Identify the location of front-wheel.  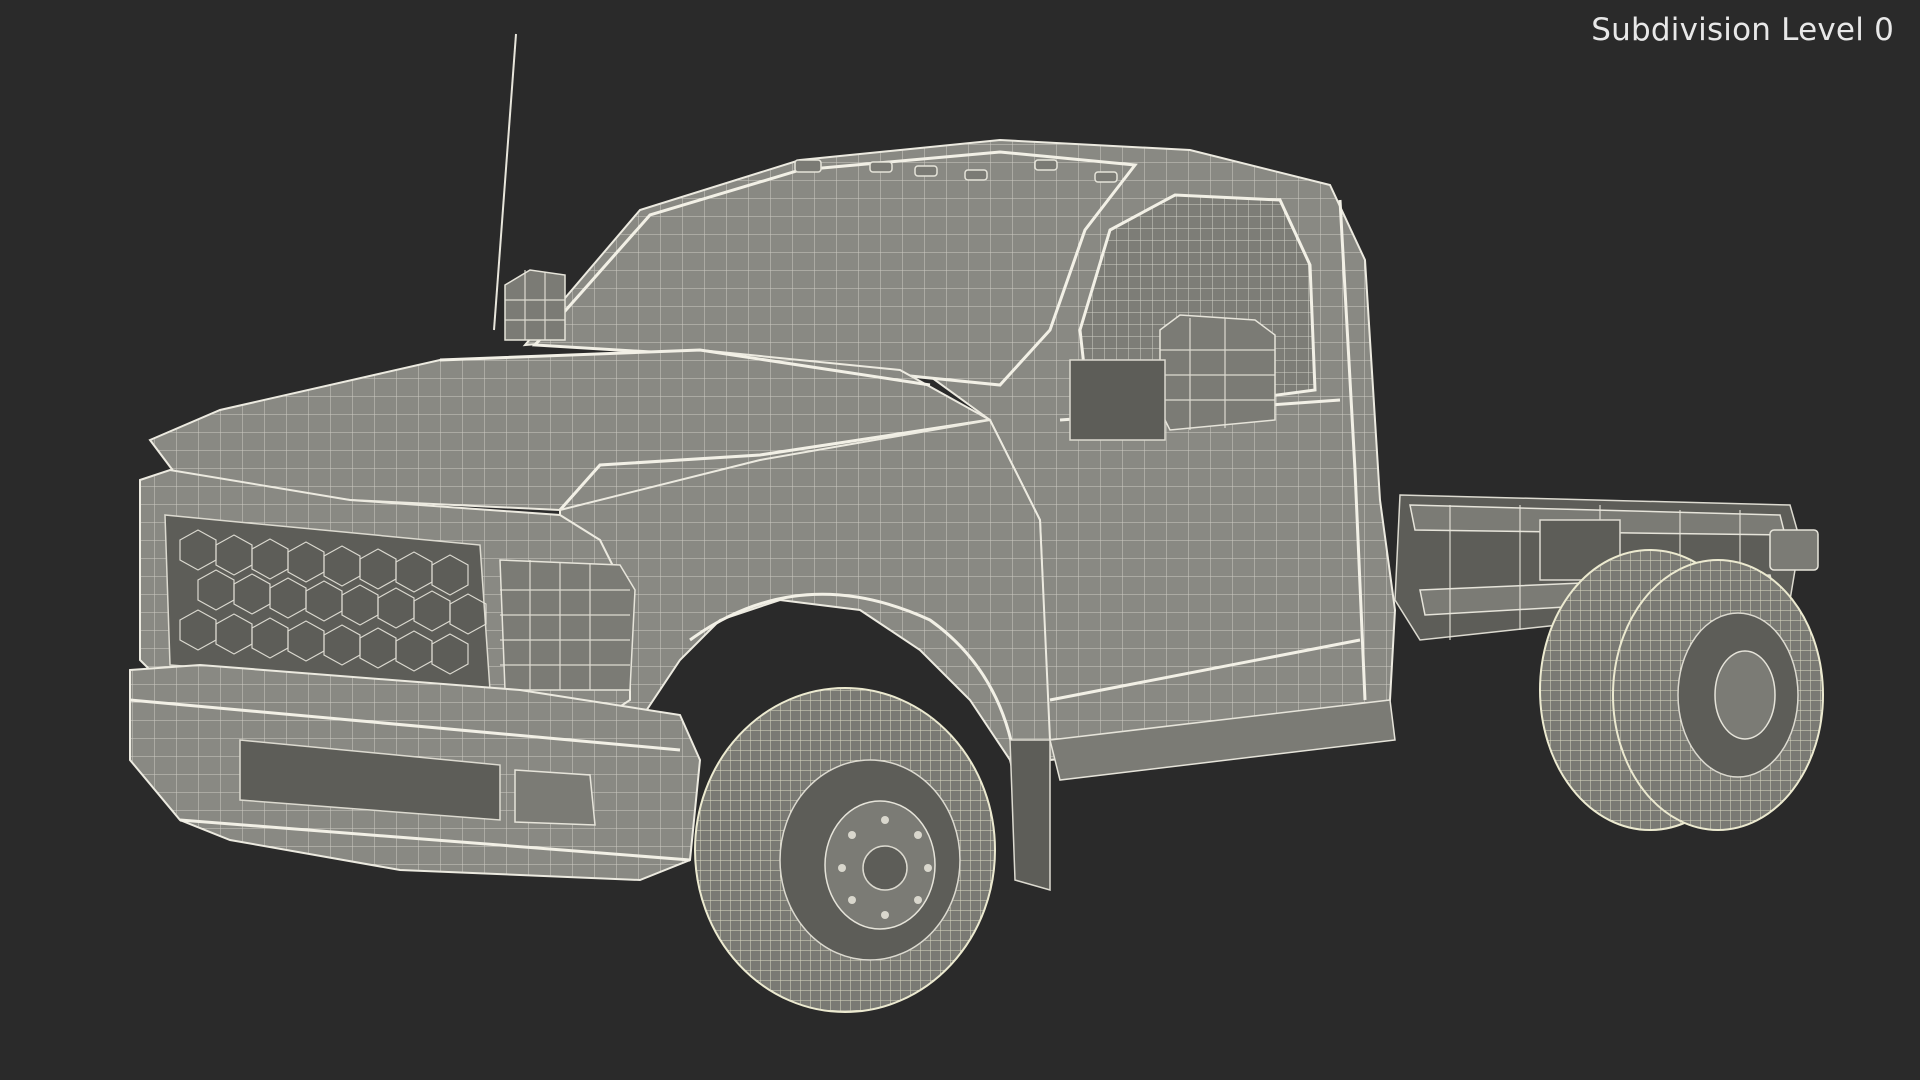
(845, 850).